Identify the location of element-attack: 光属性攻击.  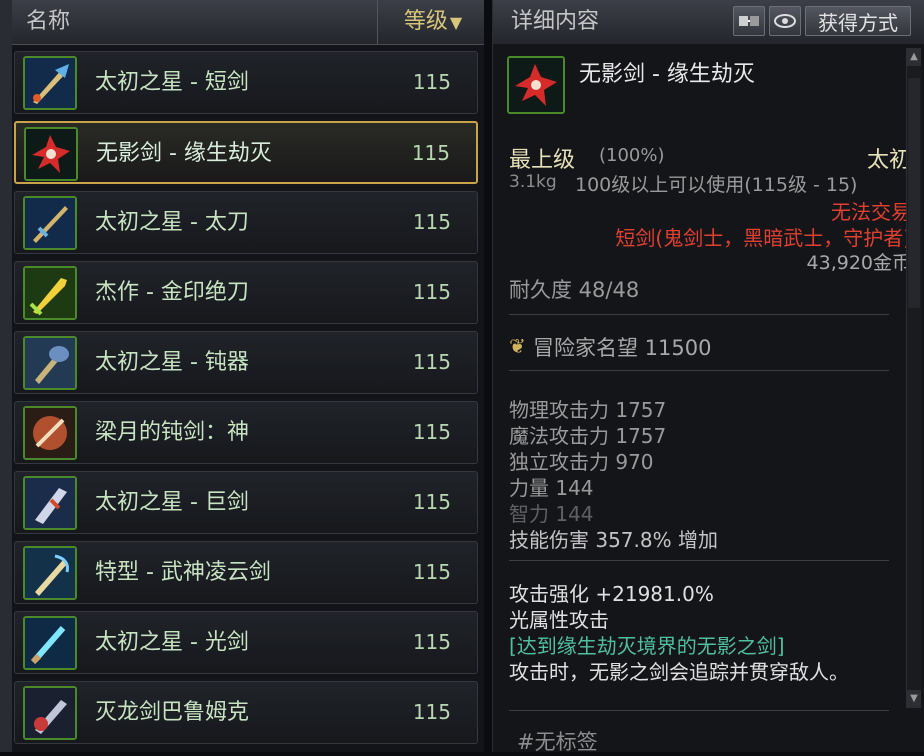
(559, 620).